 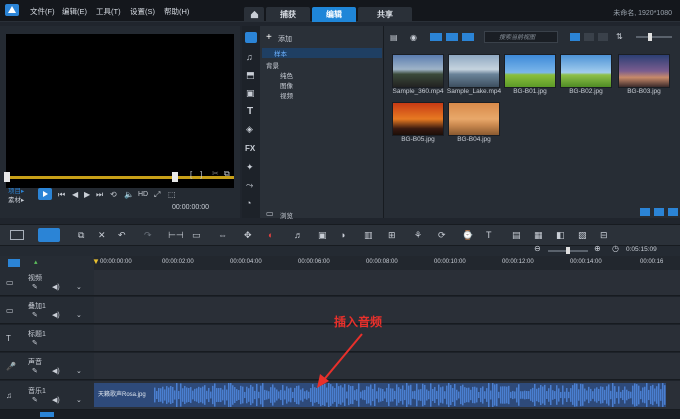 What do you see at coordinates (175, 177) in the screenshot?
I see `scrubber-handle-end` at bounding box center [175, 177].